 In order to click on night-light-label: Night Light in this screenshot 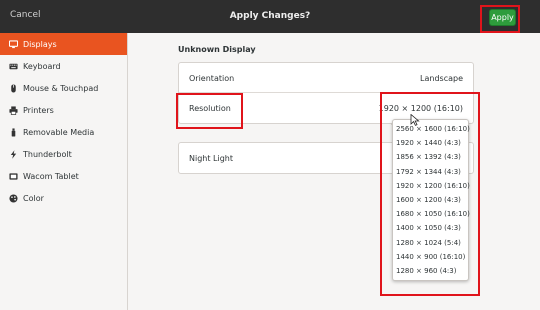, I will do `click(211, 158)`.